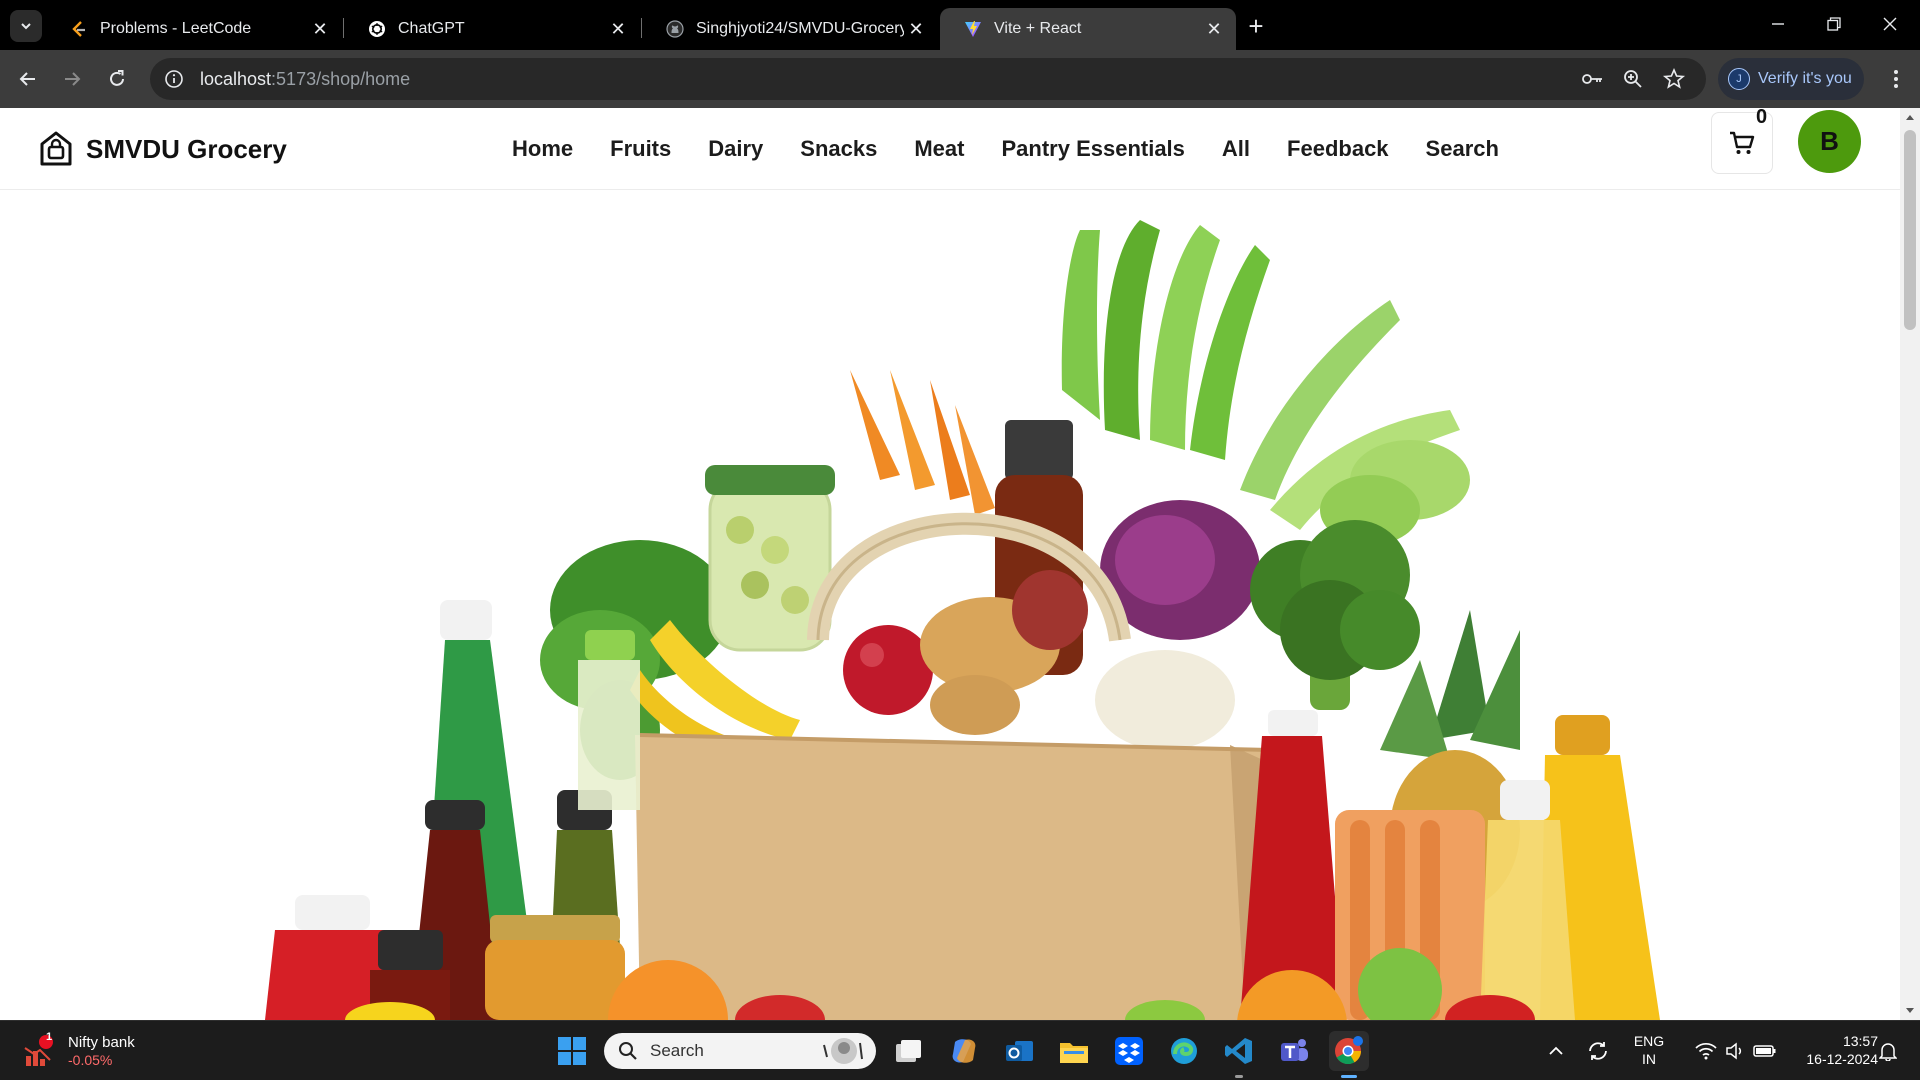 The image size is (1920, 1080). I want to click on browser-menu-button, so click(1896, 79).